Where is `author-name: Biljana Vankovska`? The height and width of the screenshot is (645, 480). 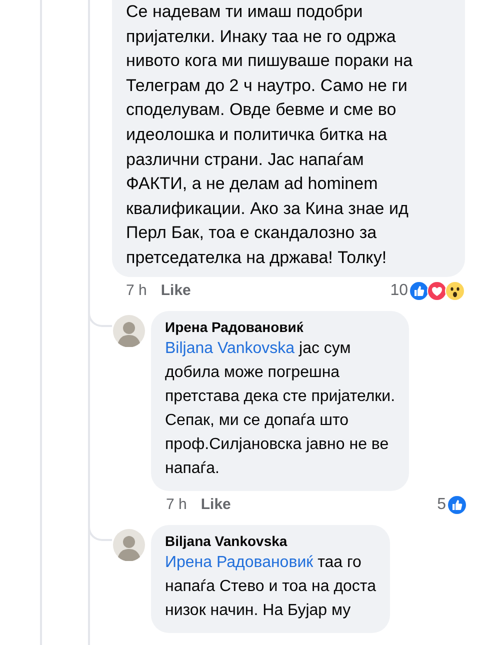 author-name: Biljana Vankovska is located at coordinates (270, 540).